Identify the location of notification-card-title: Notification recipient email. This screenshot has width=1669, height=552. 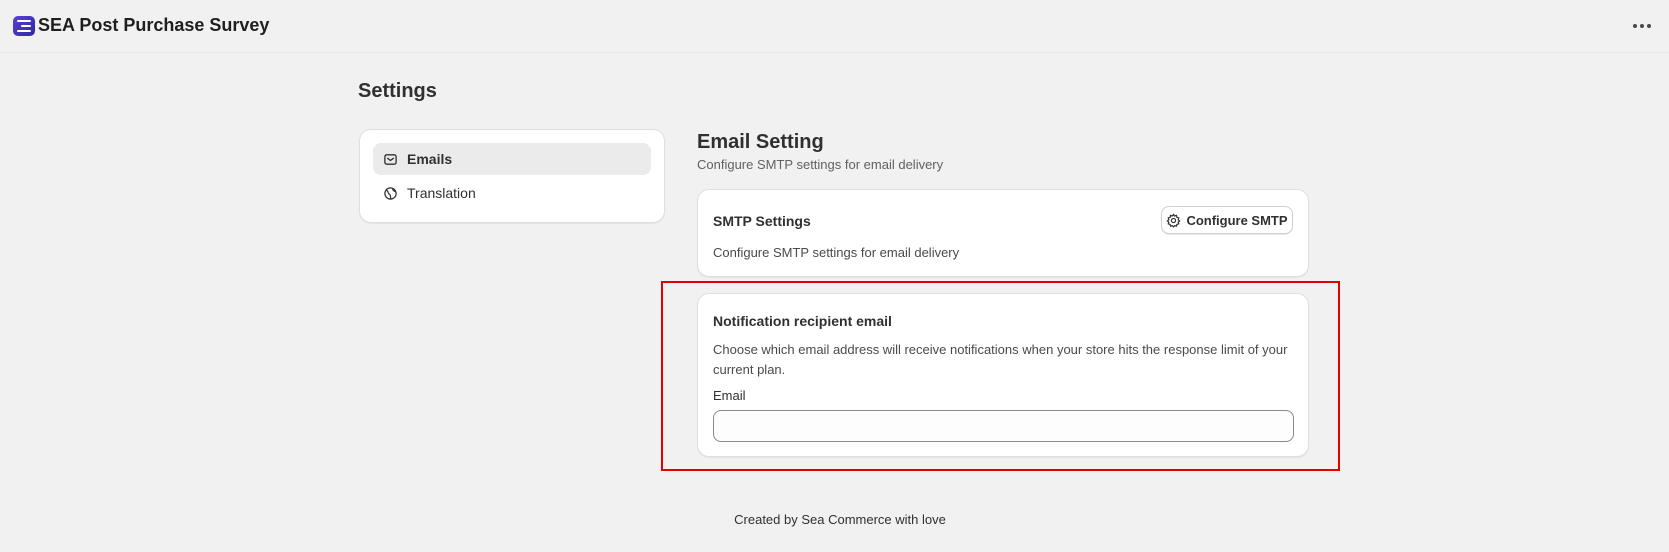
(802, 321).